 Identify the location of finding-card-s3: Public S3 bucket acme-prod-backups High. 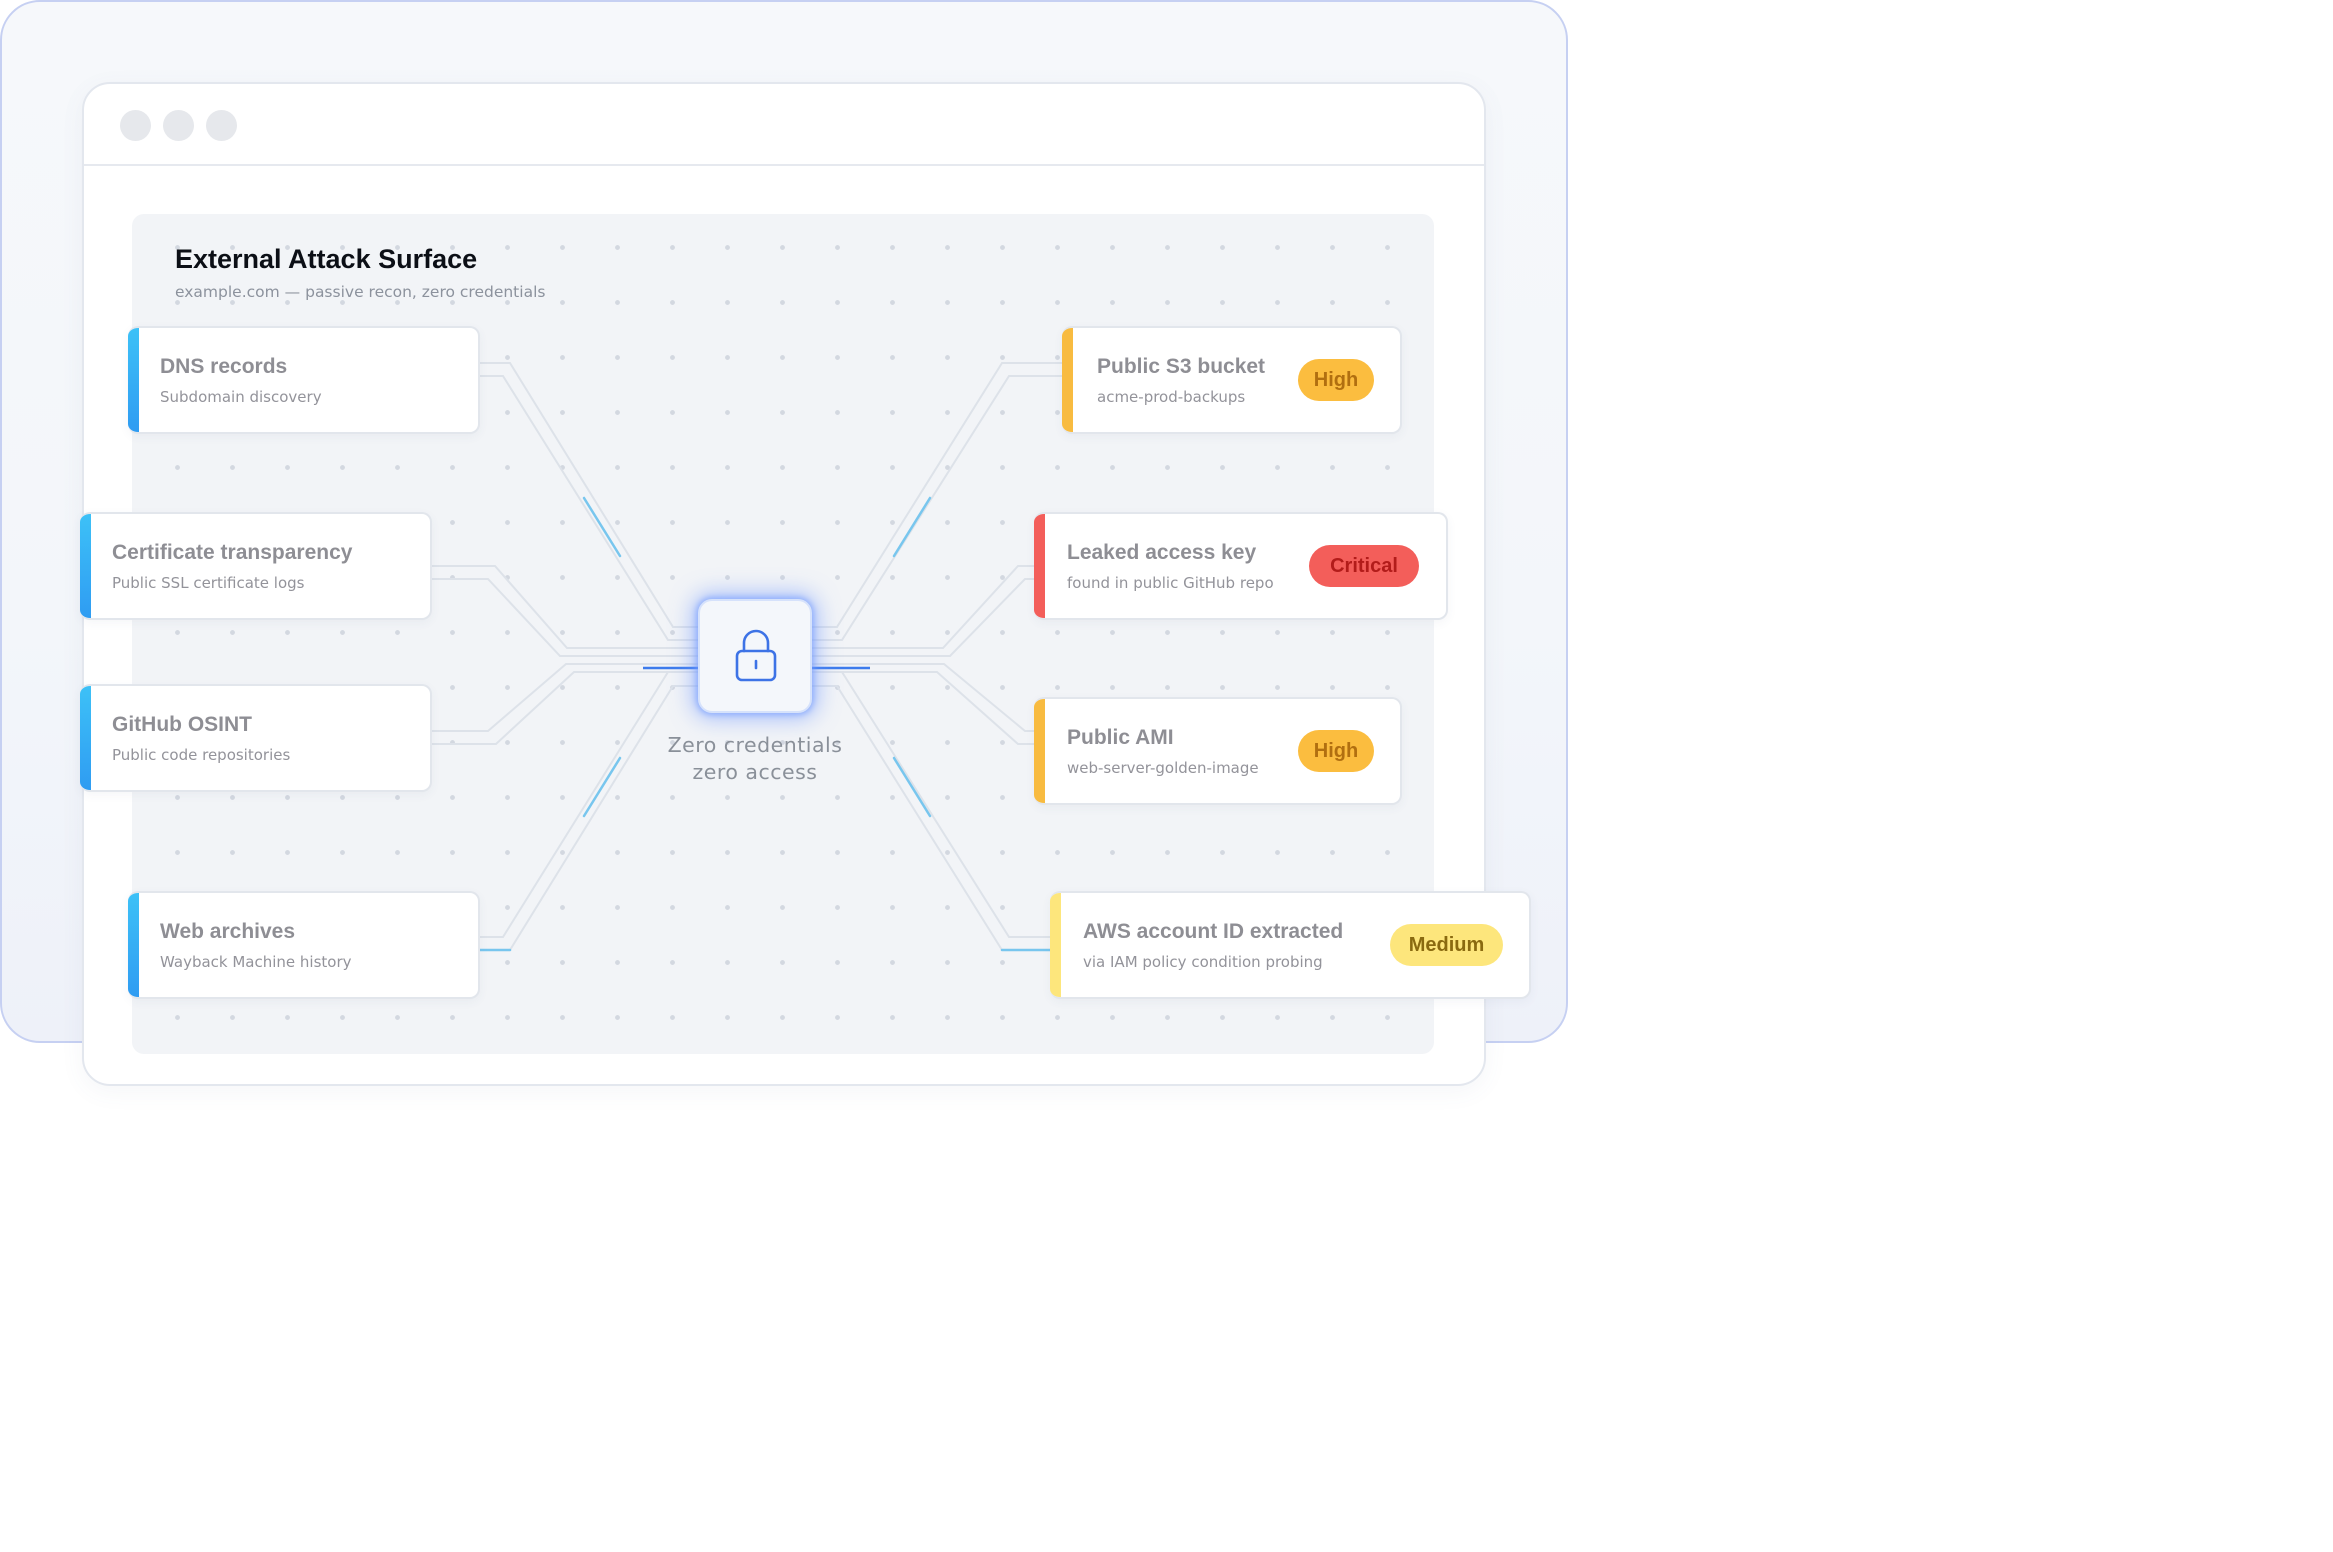
(1232, 380).